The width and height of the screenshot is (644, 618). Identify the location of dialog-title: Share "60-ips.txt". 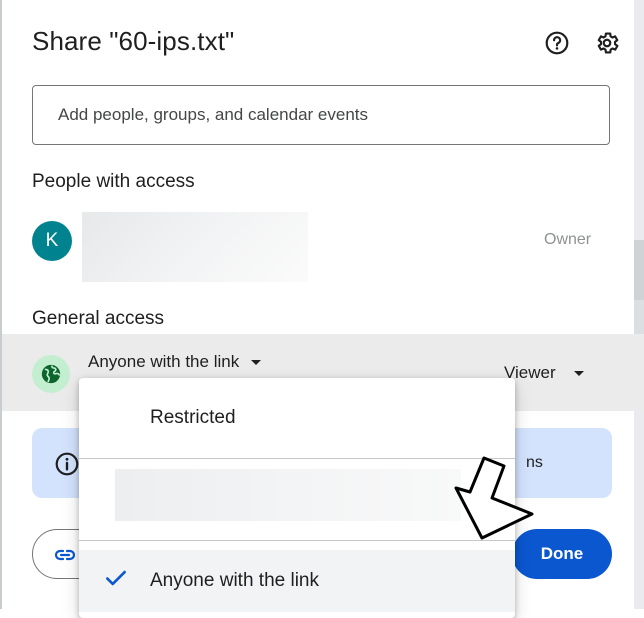
(133, 41).